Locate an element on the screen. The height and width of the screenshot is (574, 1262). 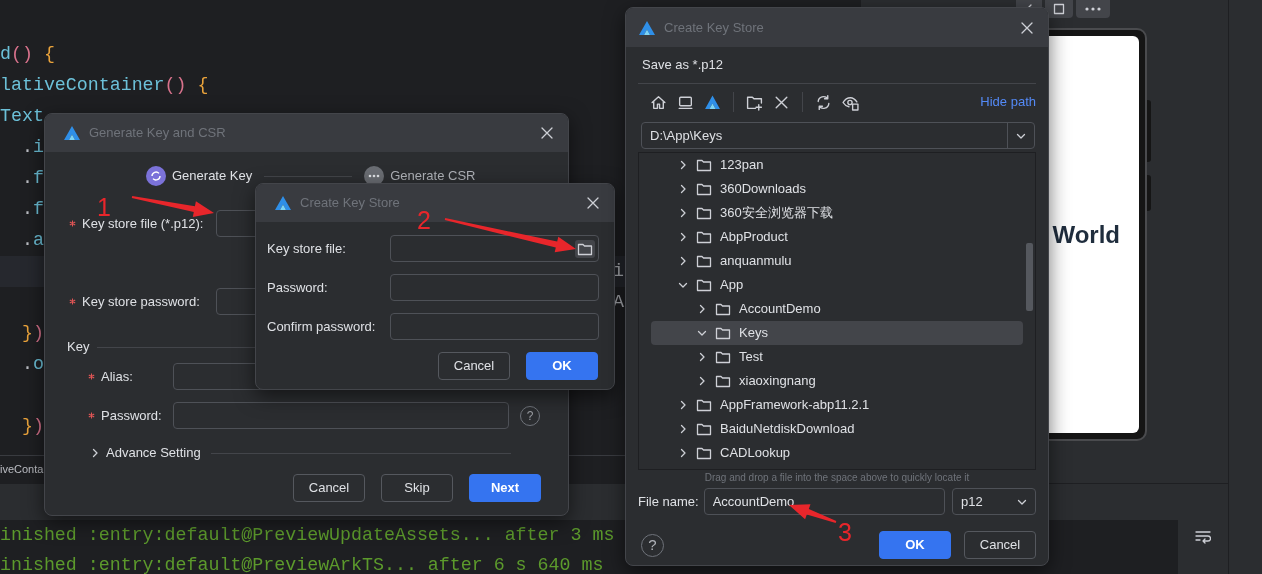
field-label: Confirm password: is located at coordinates (322, 326).